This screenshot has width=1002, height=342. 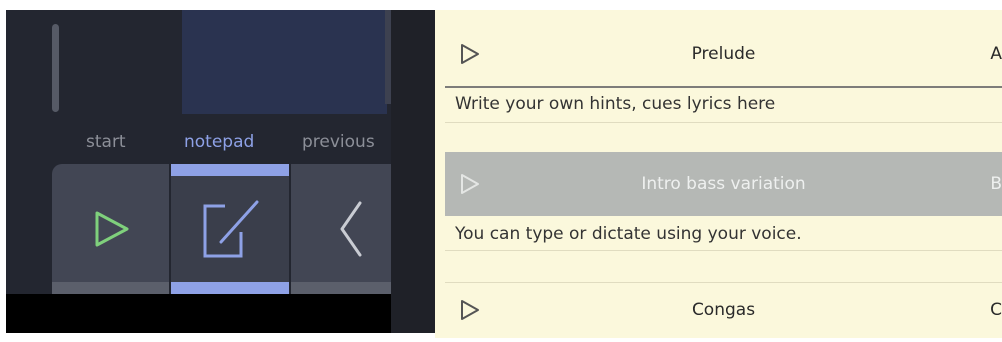 What do you see at coordinates (106, 142) in the screenshot?
I see `tab-start: start` at bounding box center [106, 142].